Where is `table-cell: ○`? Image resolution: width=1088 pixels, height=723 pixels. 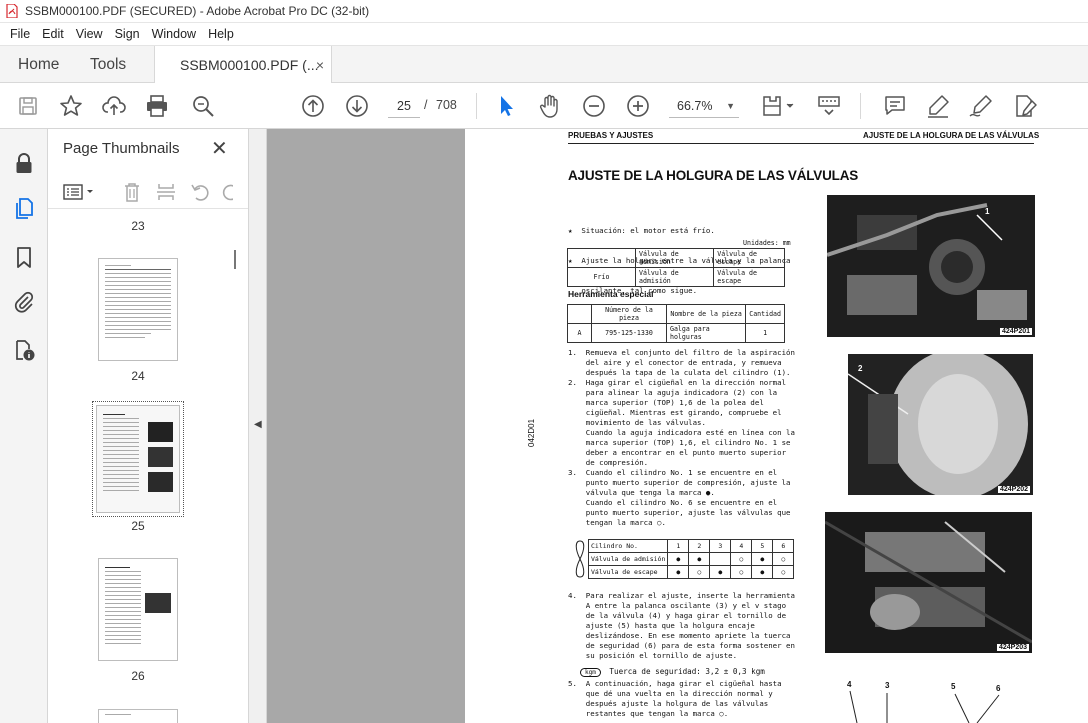 table-cell: ○ is located at coordinates (741, 572).